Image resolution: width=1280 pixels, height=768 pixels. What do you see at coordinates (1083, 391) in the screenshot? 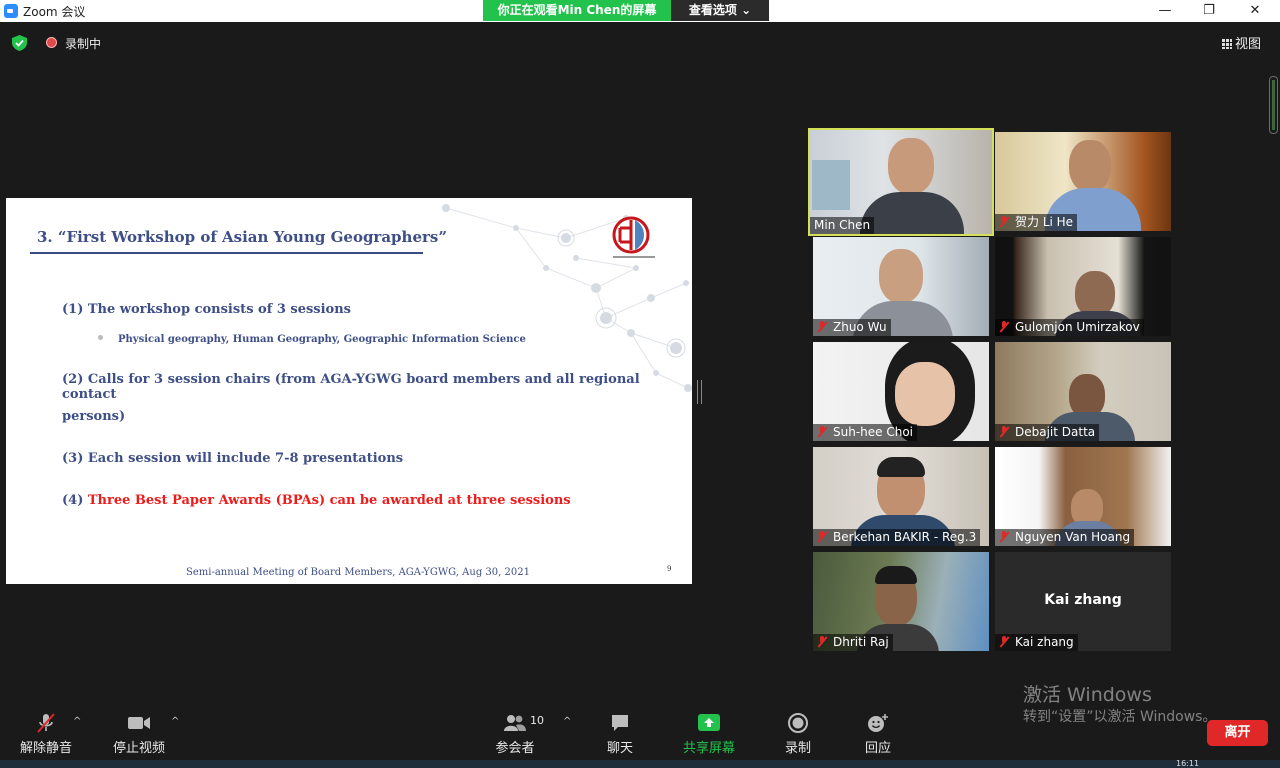
I see `video-tile-debajit: Debajit Datta` at bounding box center [1083, 391].